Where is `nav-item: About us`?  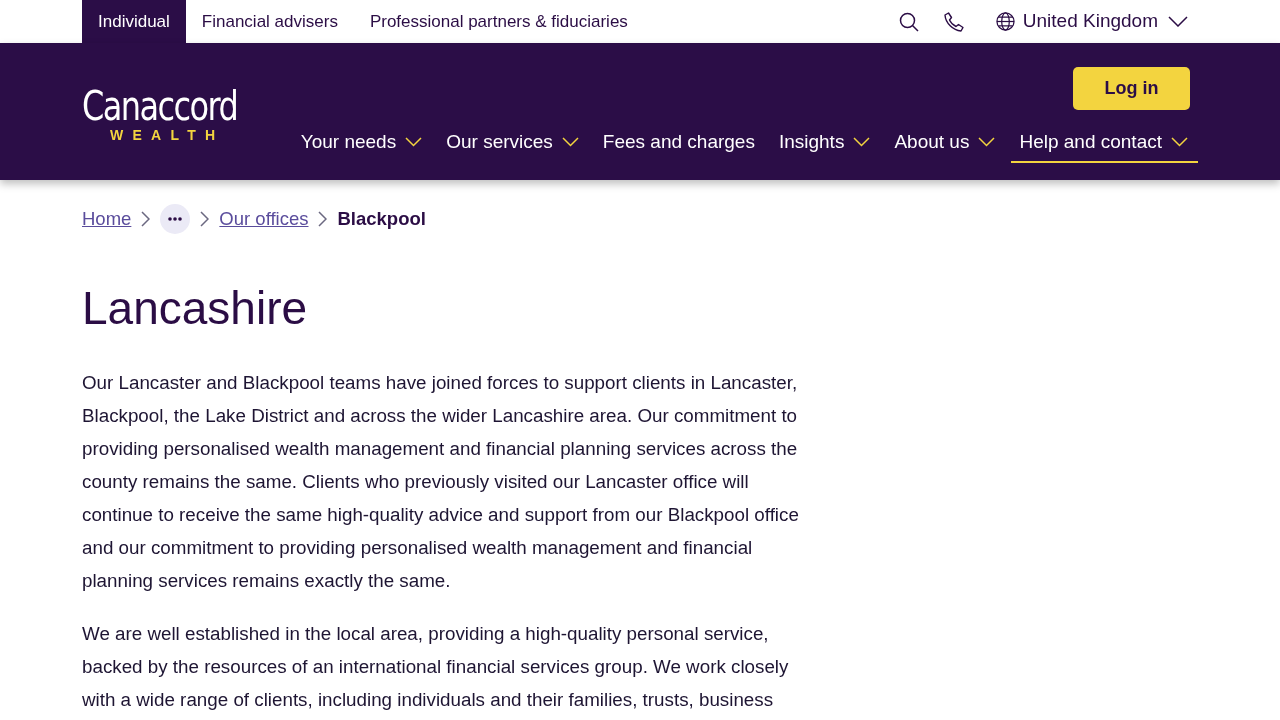
nav-item: About us is located at coordinates (946, 143).